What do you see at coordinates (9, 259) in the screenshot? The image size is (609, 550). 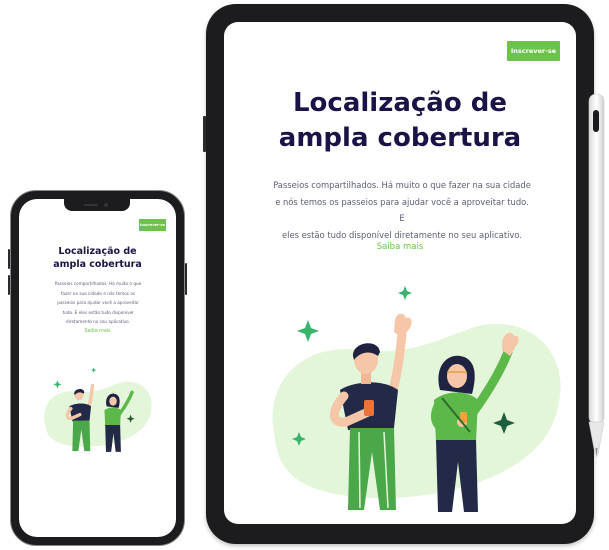 I see `phone-volume-up-button` at bounding box center [9, 259].